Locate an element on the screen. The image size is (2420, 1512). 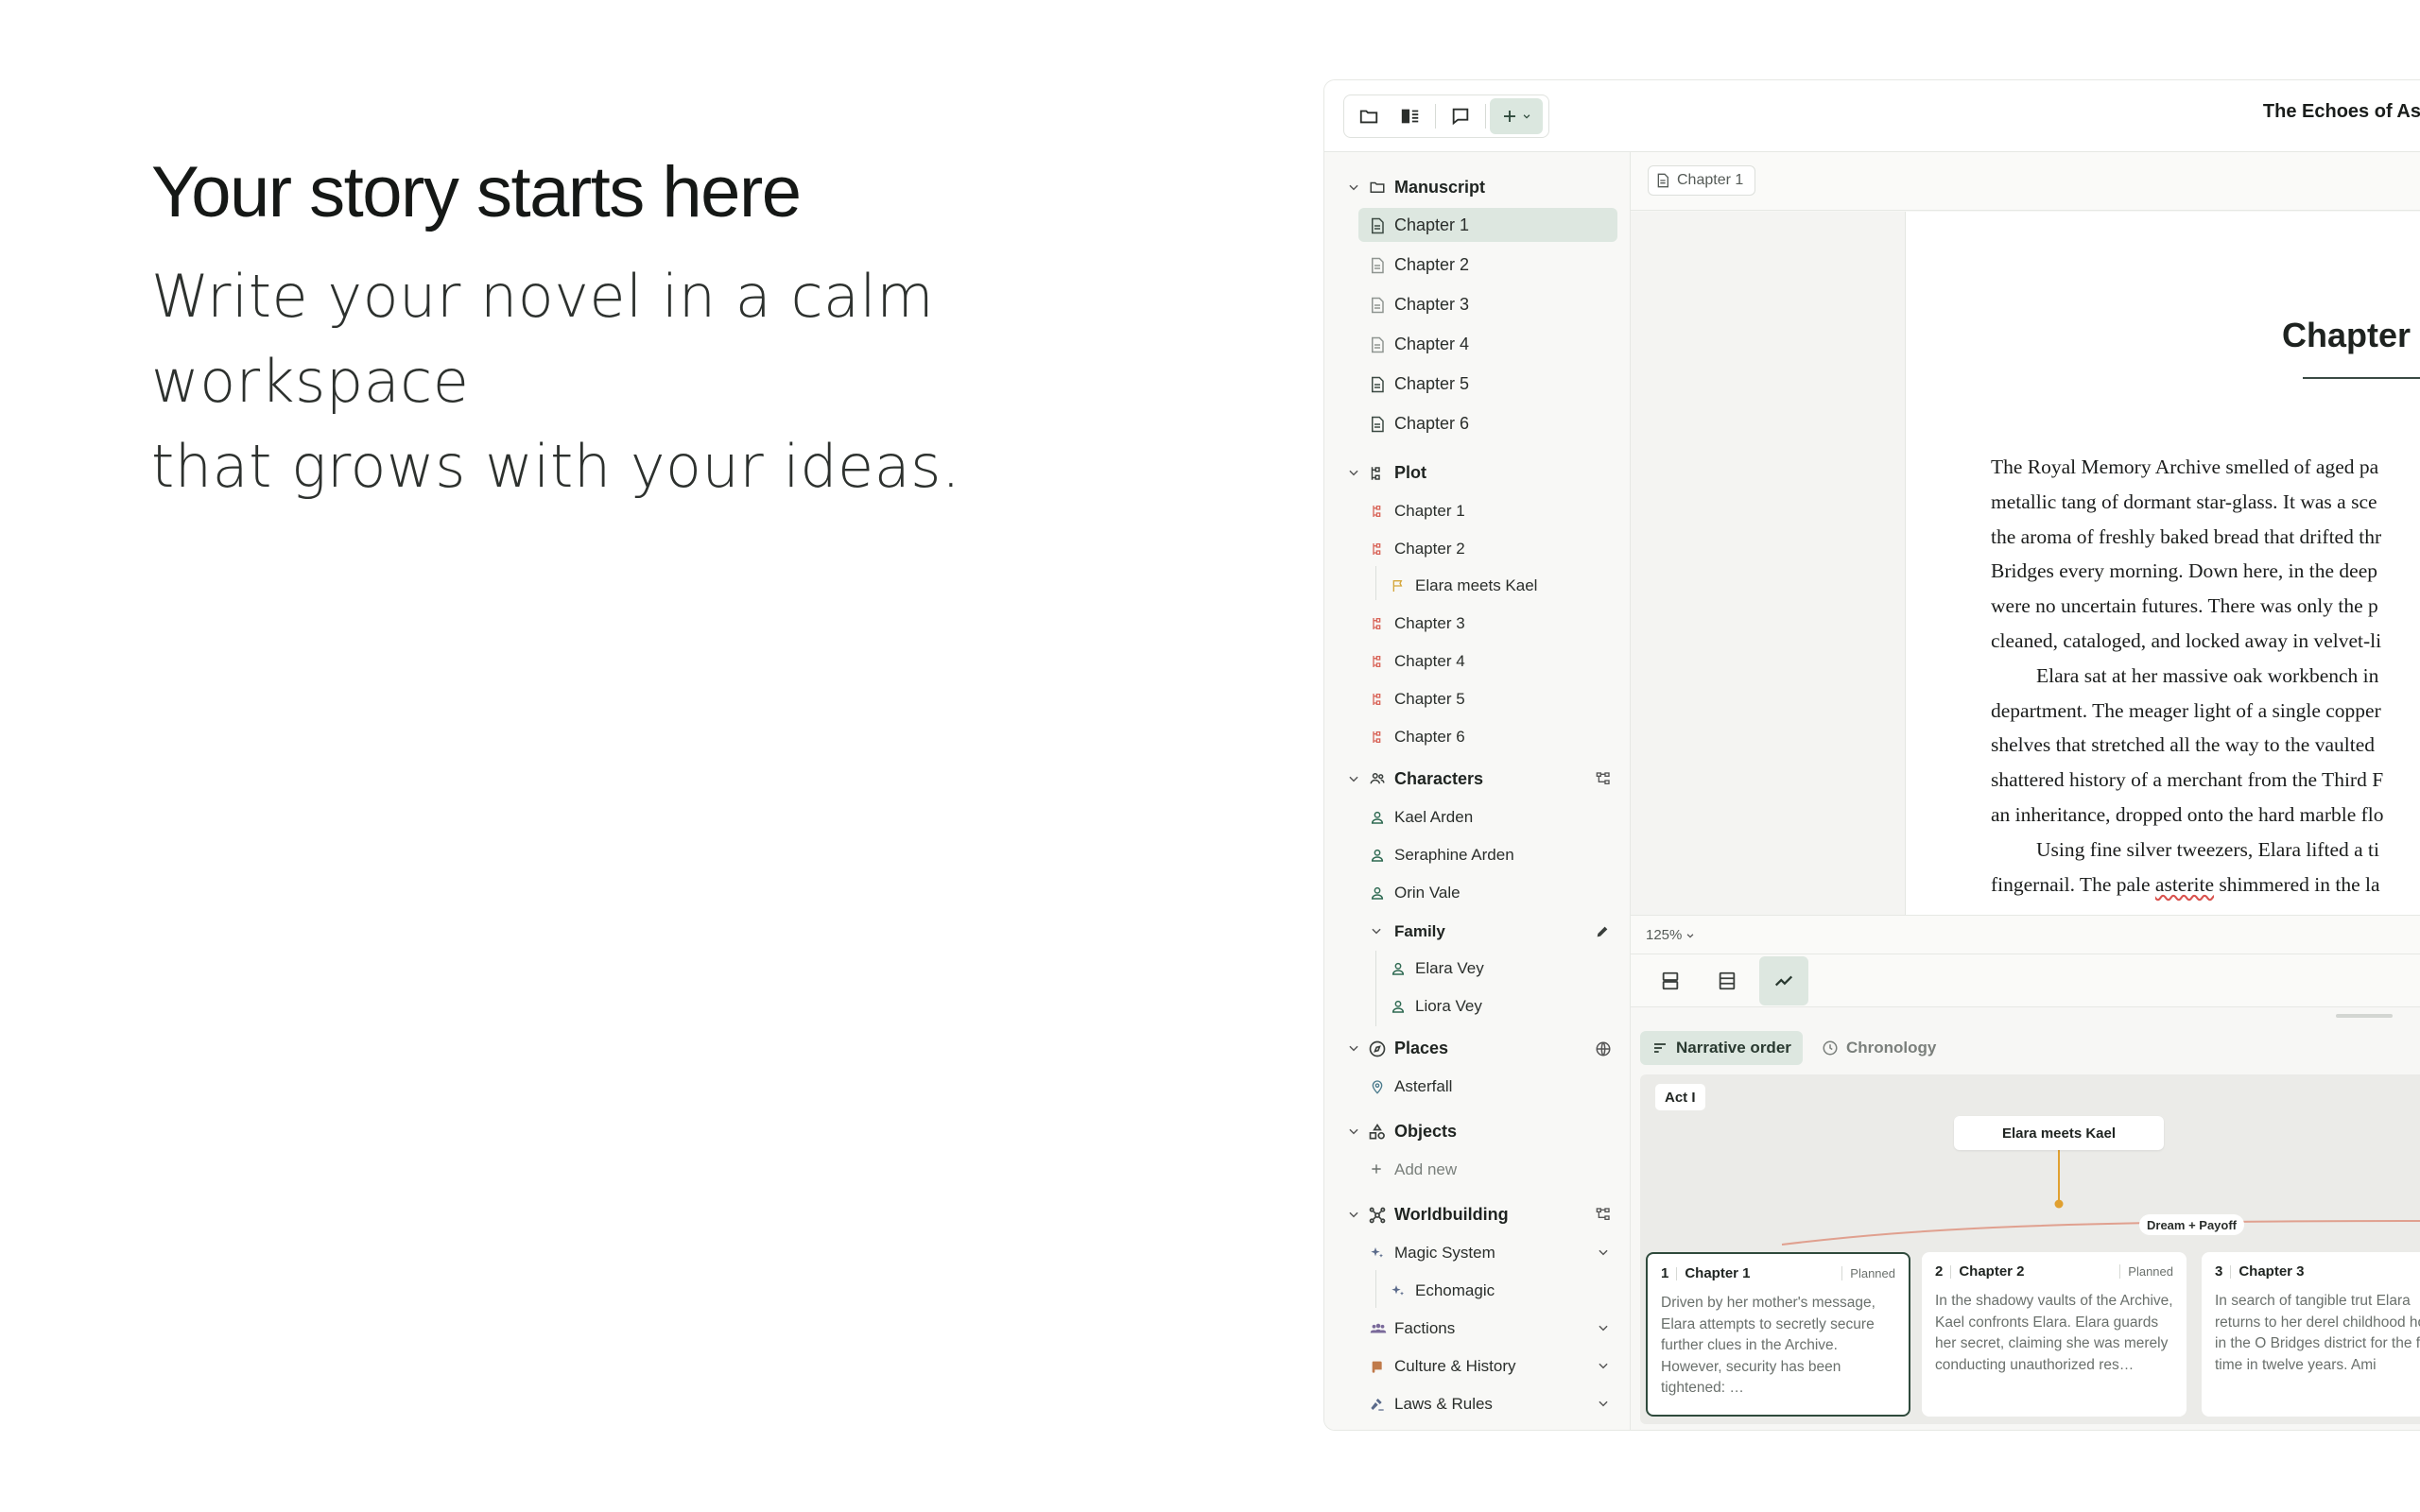
sidebar-item-plot-chapter-3: Chapter 3 is located at coordinates (1487, 623).